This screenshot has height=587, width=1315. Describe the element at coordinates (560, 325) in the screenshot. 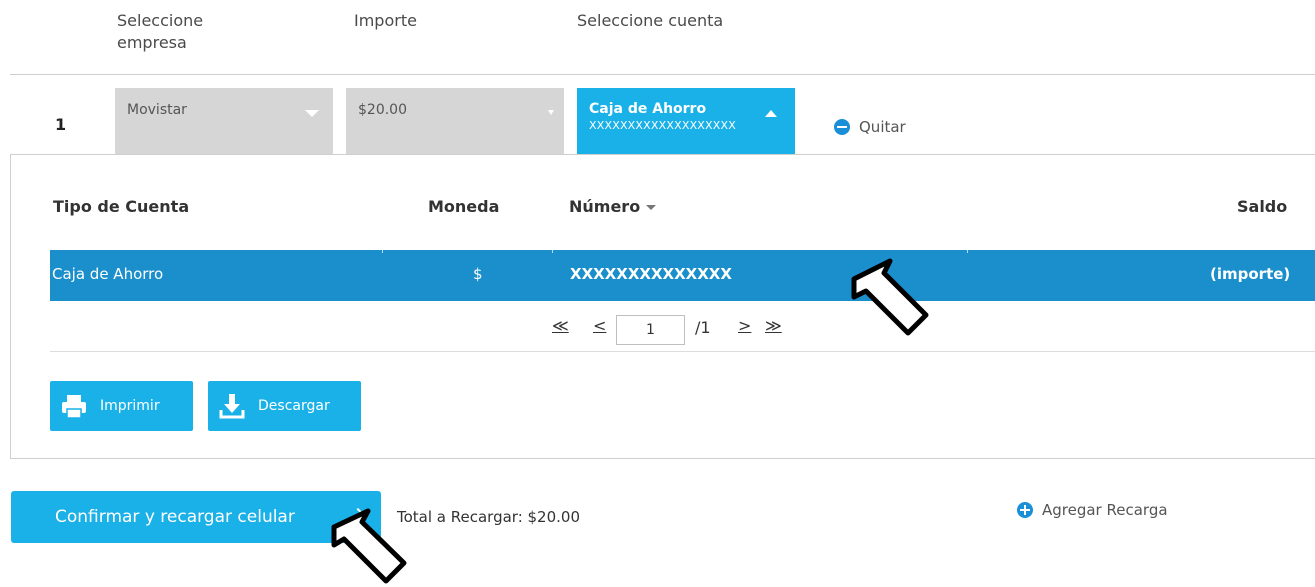

I see `first-page-link: ≪` at that location.